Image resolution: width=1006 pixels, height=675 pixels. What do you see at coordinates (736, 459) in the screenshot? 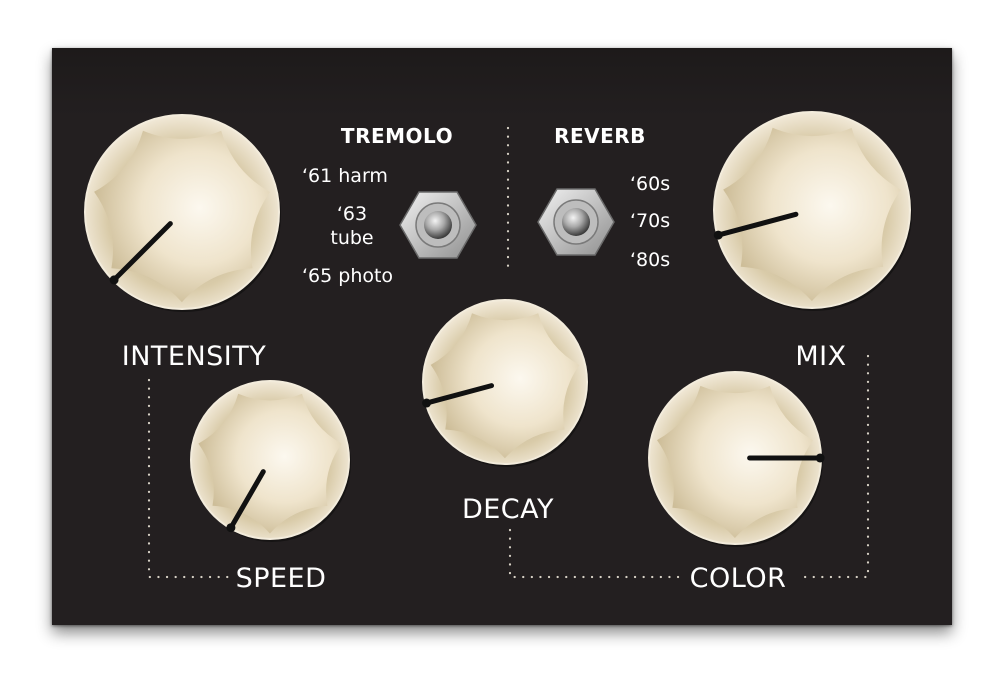
I see `color-knob` at bounding box center [736, 459].